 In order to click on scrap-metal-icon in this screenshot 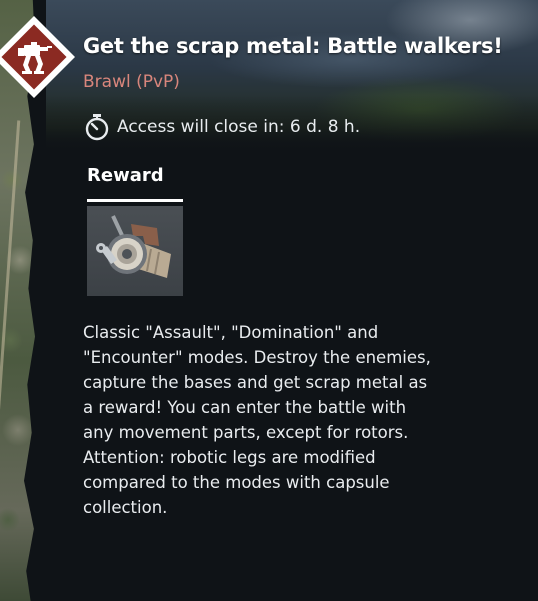, I will do `click(133, 246)`.